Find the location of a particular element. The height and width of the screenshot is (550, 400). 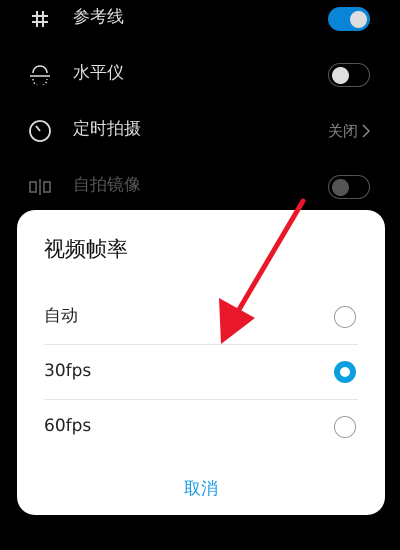

grid-icon is located at coordinates (40, 19).